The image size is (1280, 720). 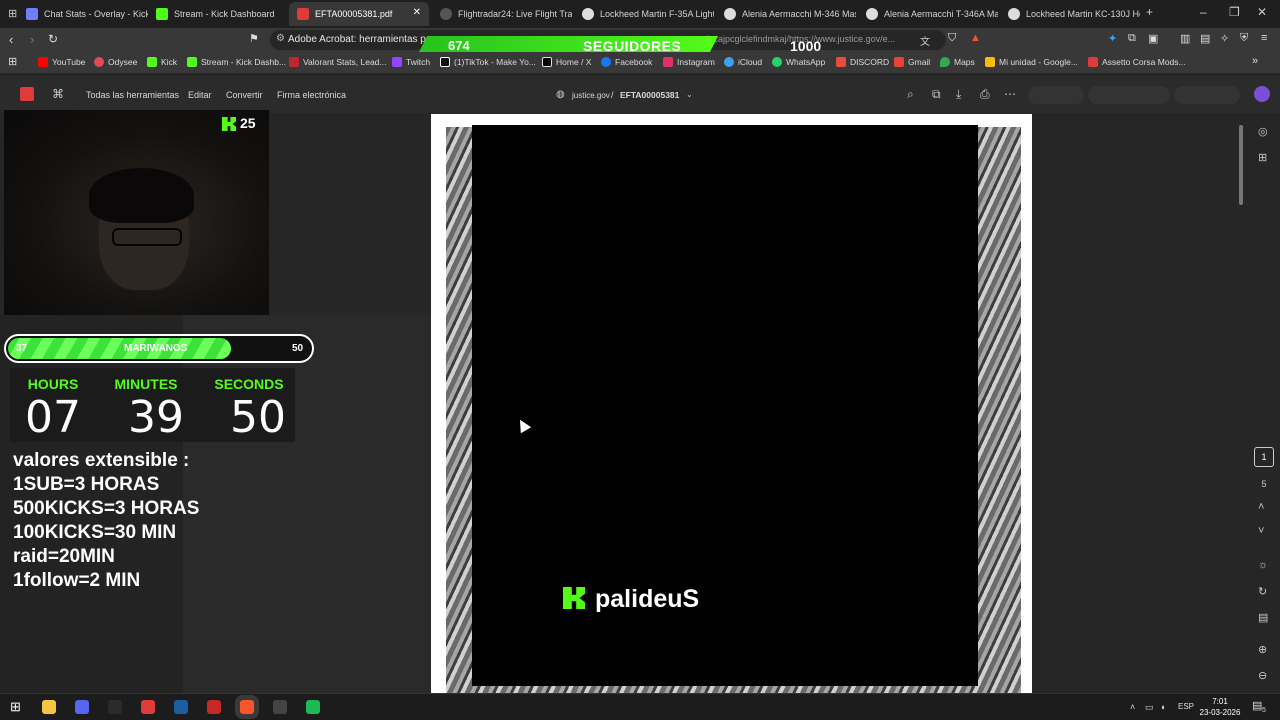 I want to click on notifications-icon: ▤, so click(x=1257, y=705).